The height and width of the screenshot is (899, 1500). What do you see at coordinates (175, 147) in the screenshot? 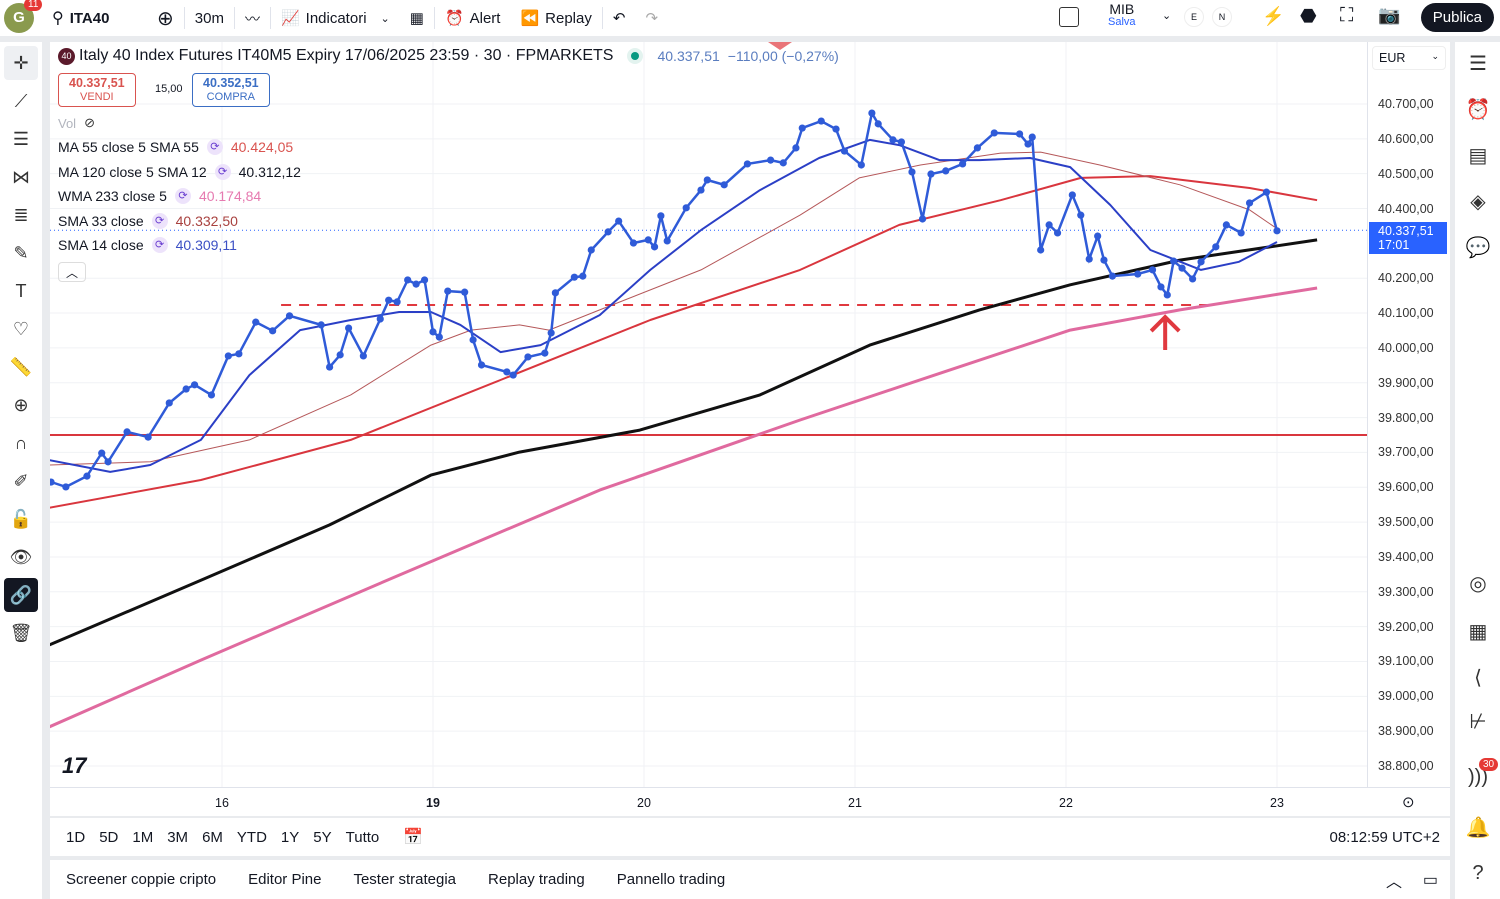
I see `indicator-legend-row: MA 55 close 5 SMA 55 ⟳ 40.424,05` at bounding box center [175, 147].